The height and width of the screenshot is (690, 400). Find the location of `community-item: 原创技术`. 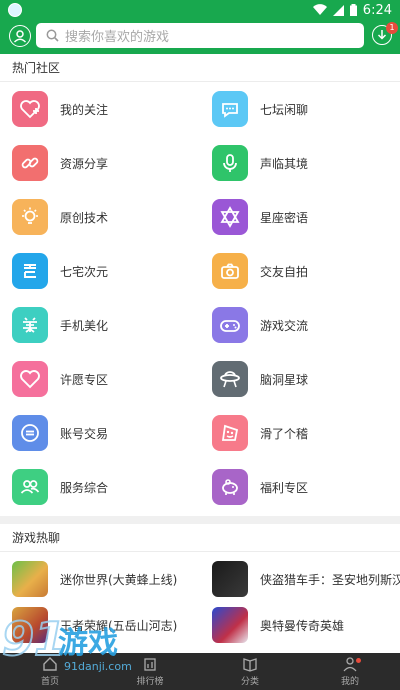

community-item: 原创技术 is located at coordinates (60, 217).